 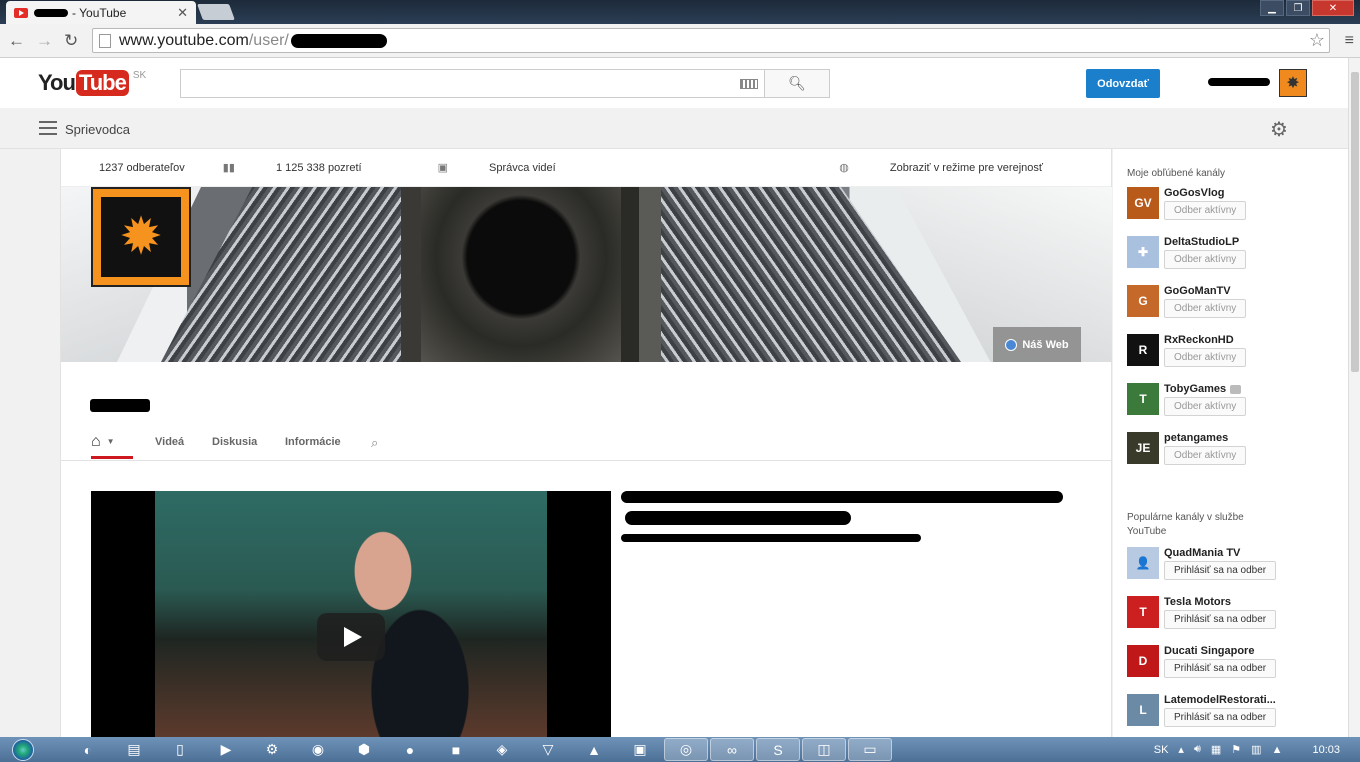 What do you see at coordinates (456, 749) in the screenshot?
I see `minecraft-icon: ■` at bounding box center [456, 749].